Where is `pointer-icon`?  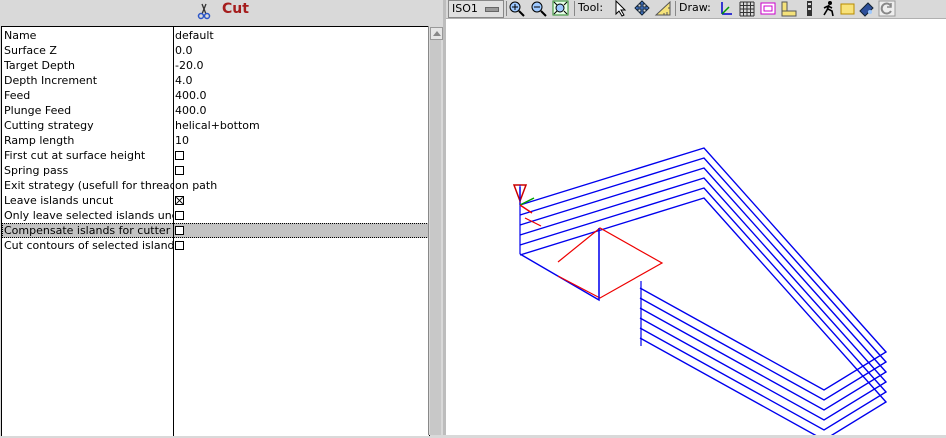 pointer-icon is located at coordinates (621, 8).